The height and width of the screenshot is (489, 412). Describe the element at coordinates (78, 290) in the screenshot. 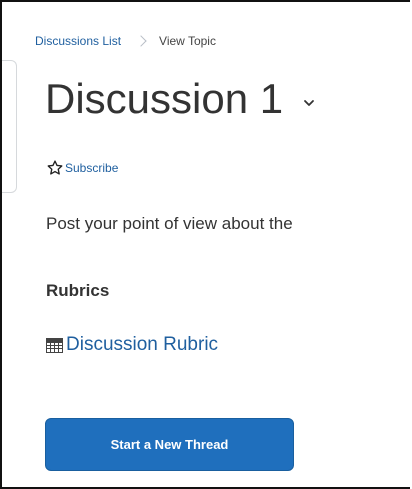

I see `rubrics-heading: Rubrics` at that location.